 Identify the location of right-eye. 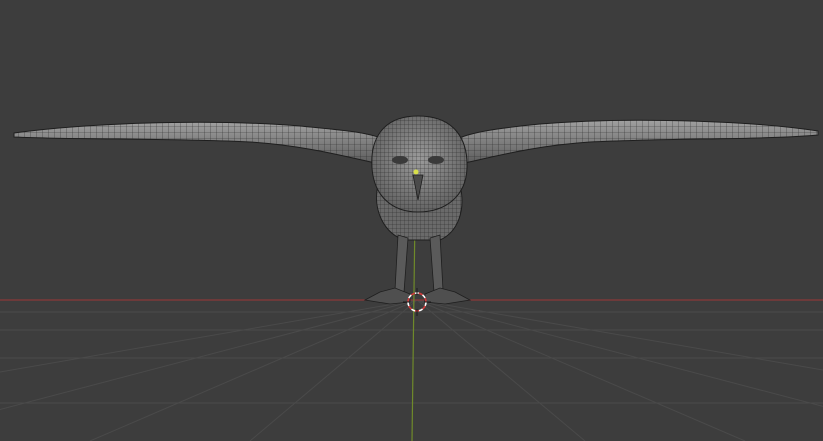
(436, 160).